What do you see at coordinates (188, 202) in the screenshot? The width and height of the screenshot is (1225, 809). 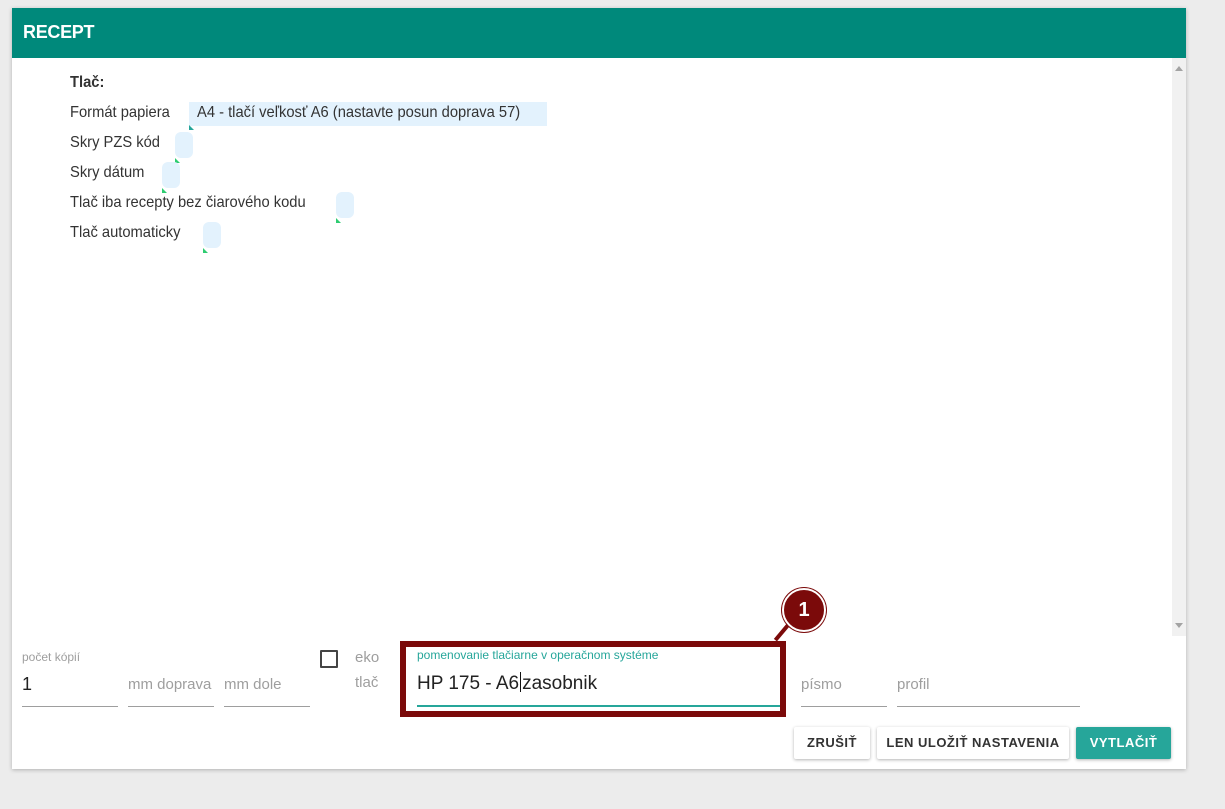 I see `barcode-only-label: Tlač iba recepty bez čiarového kodu` at bounding box center [188, 202].